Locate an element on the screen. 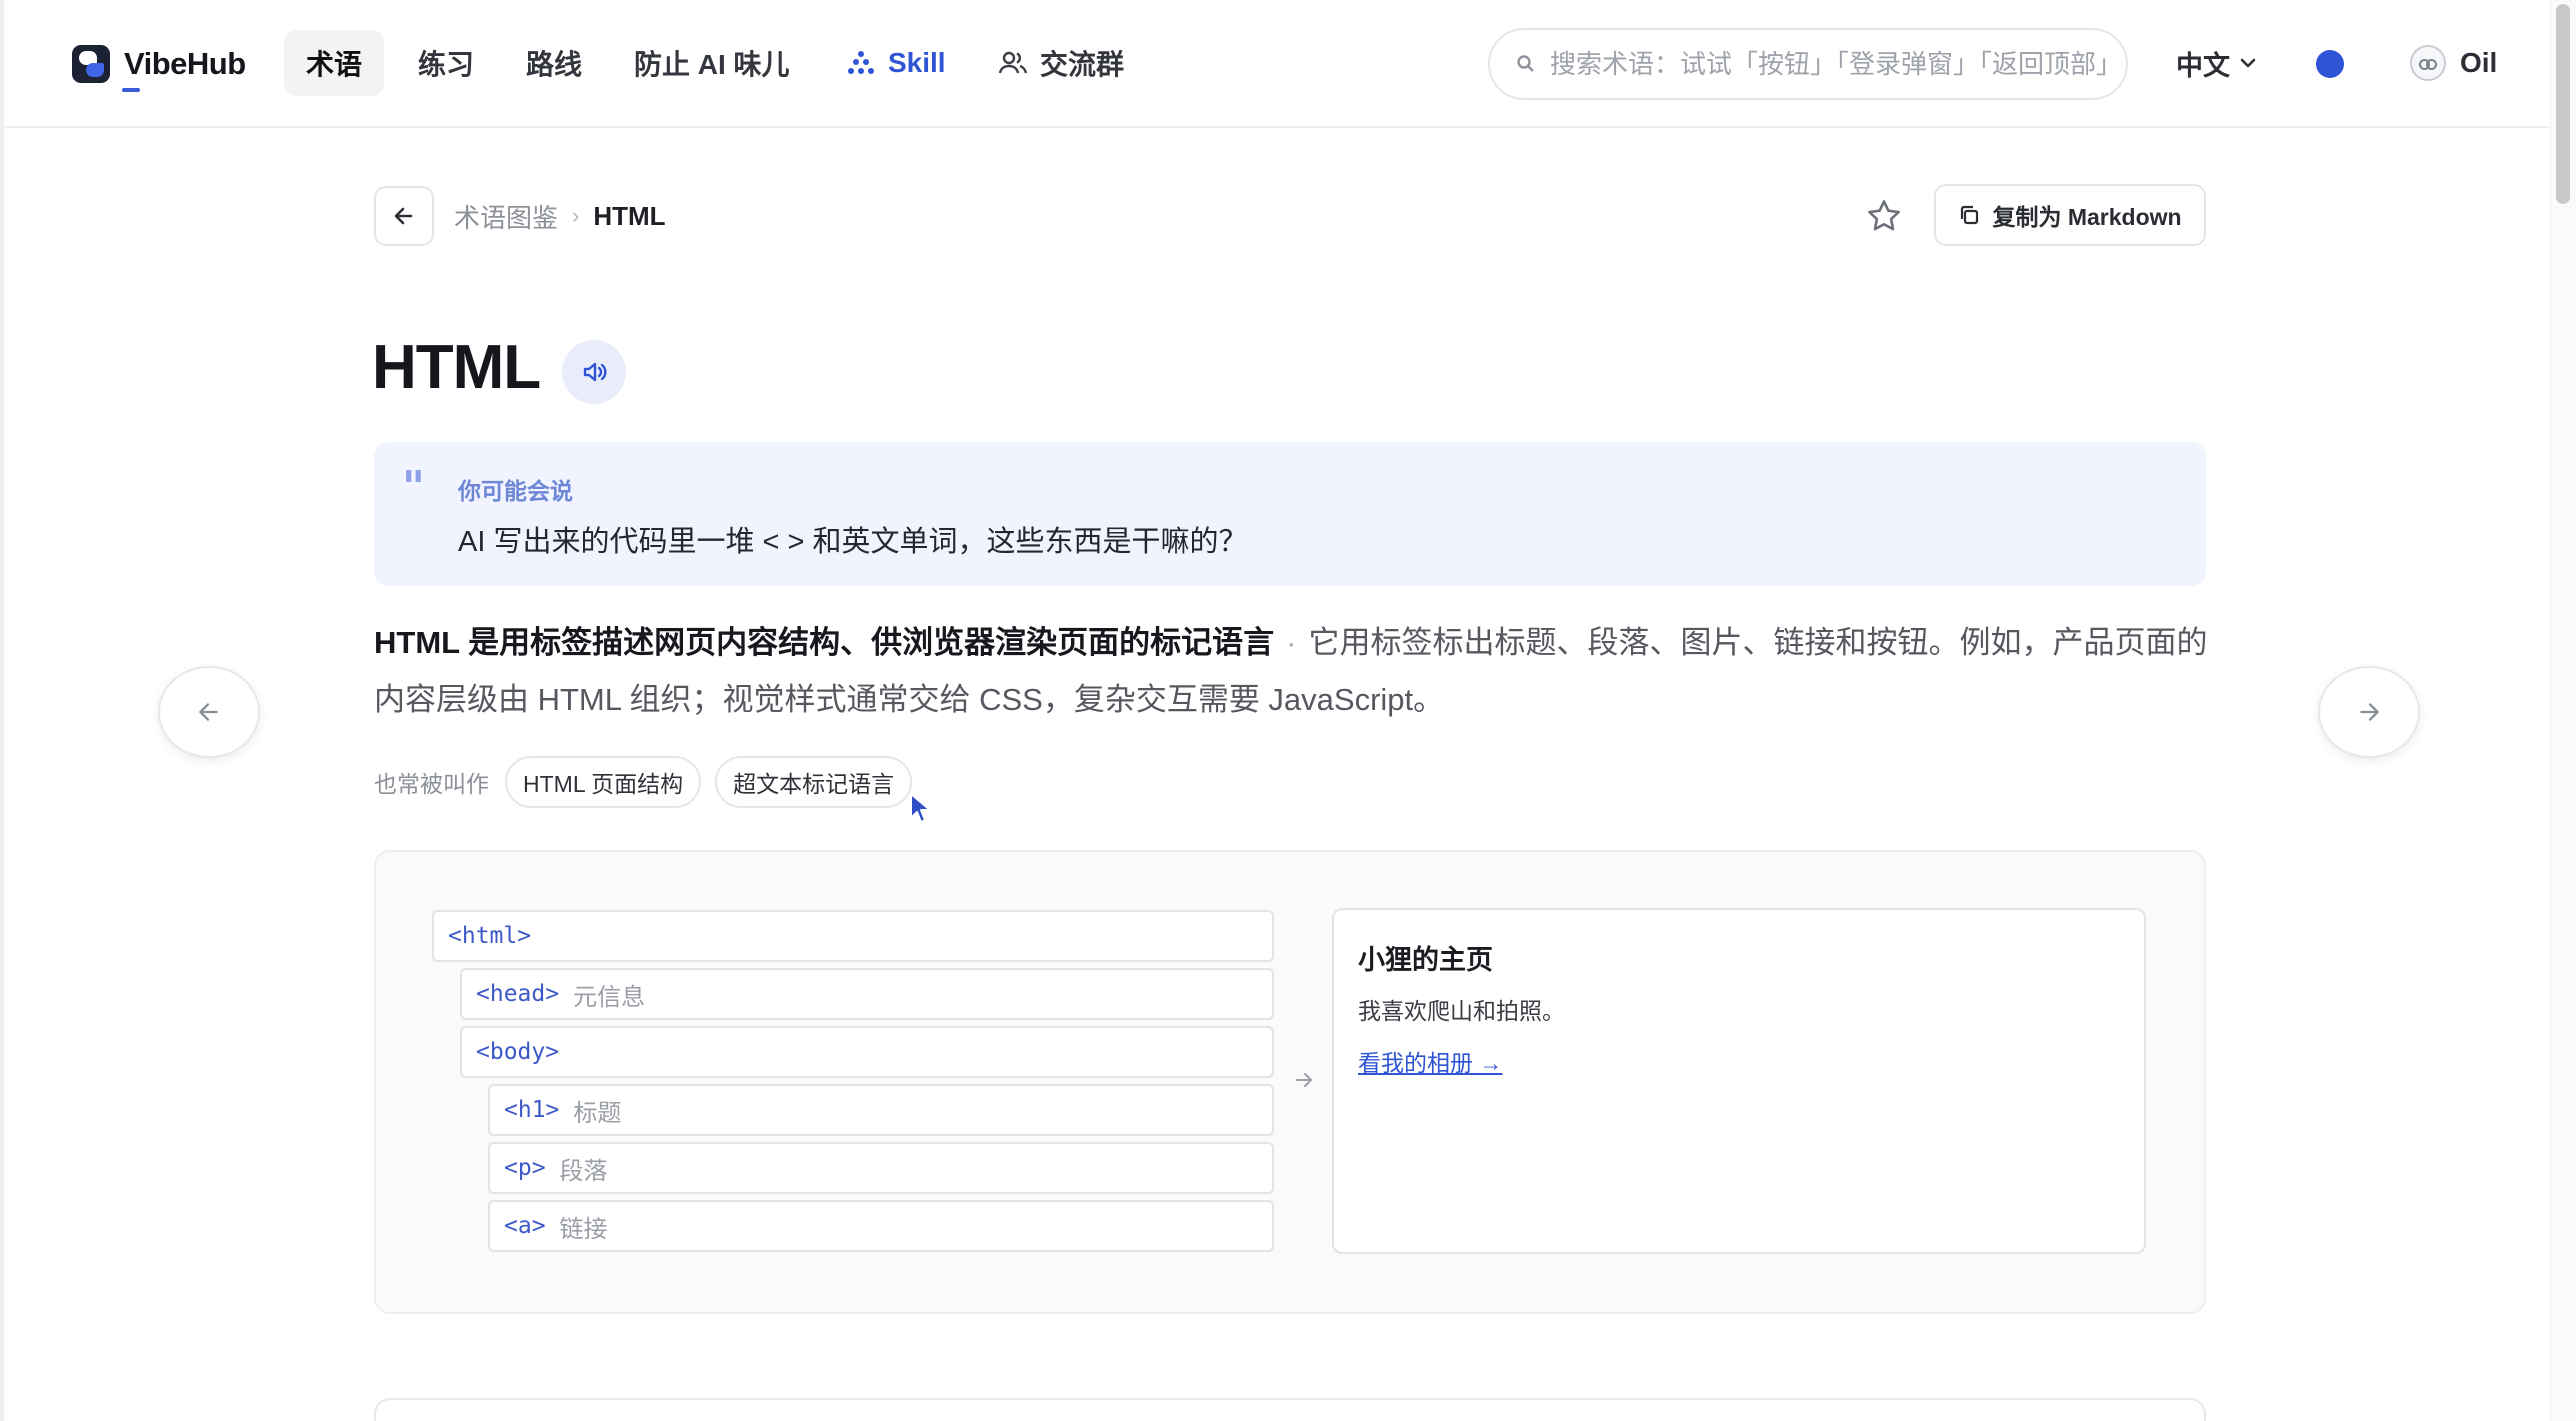  tag-name: <html> is located at coordinates (490, 936).